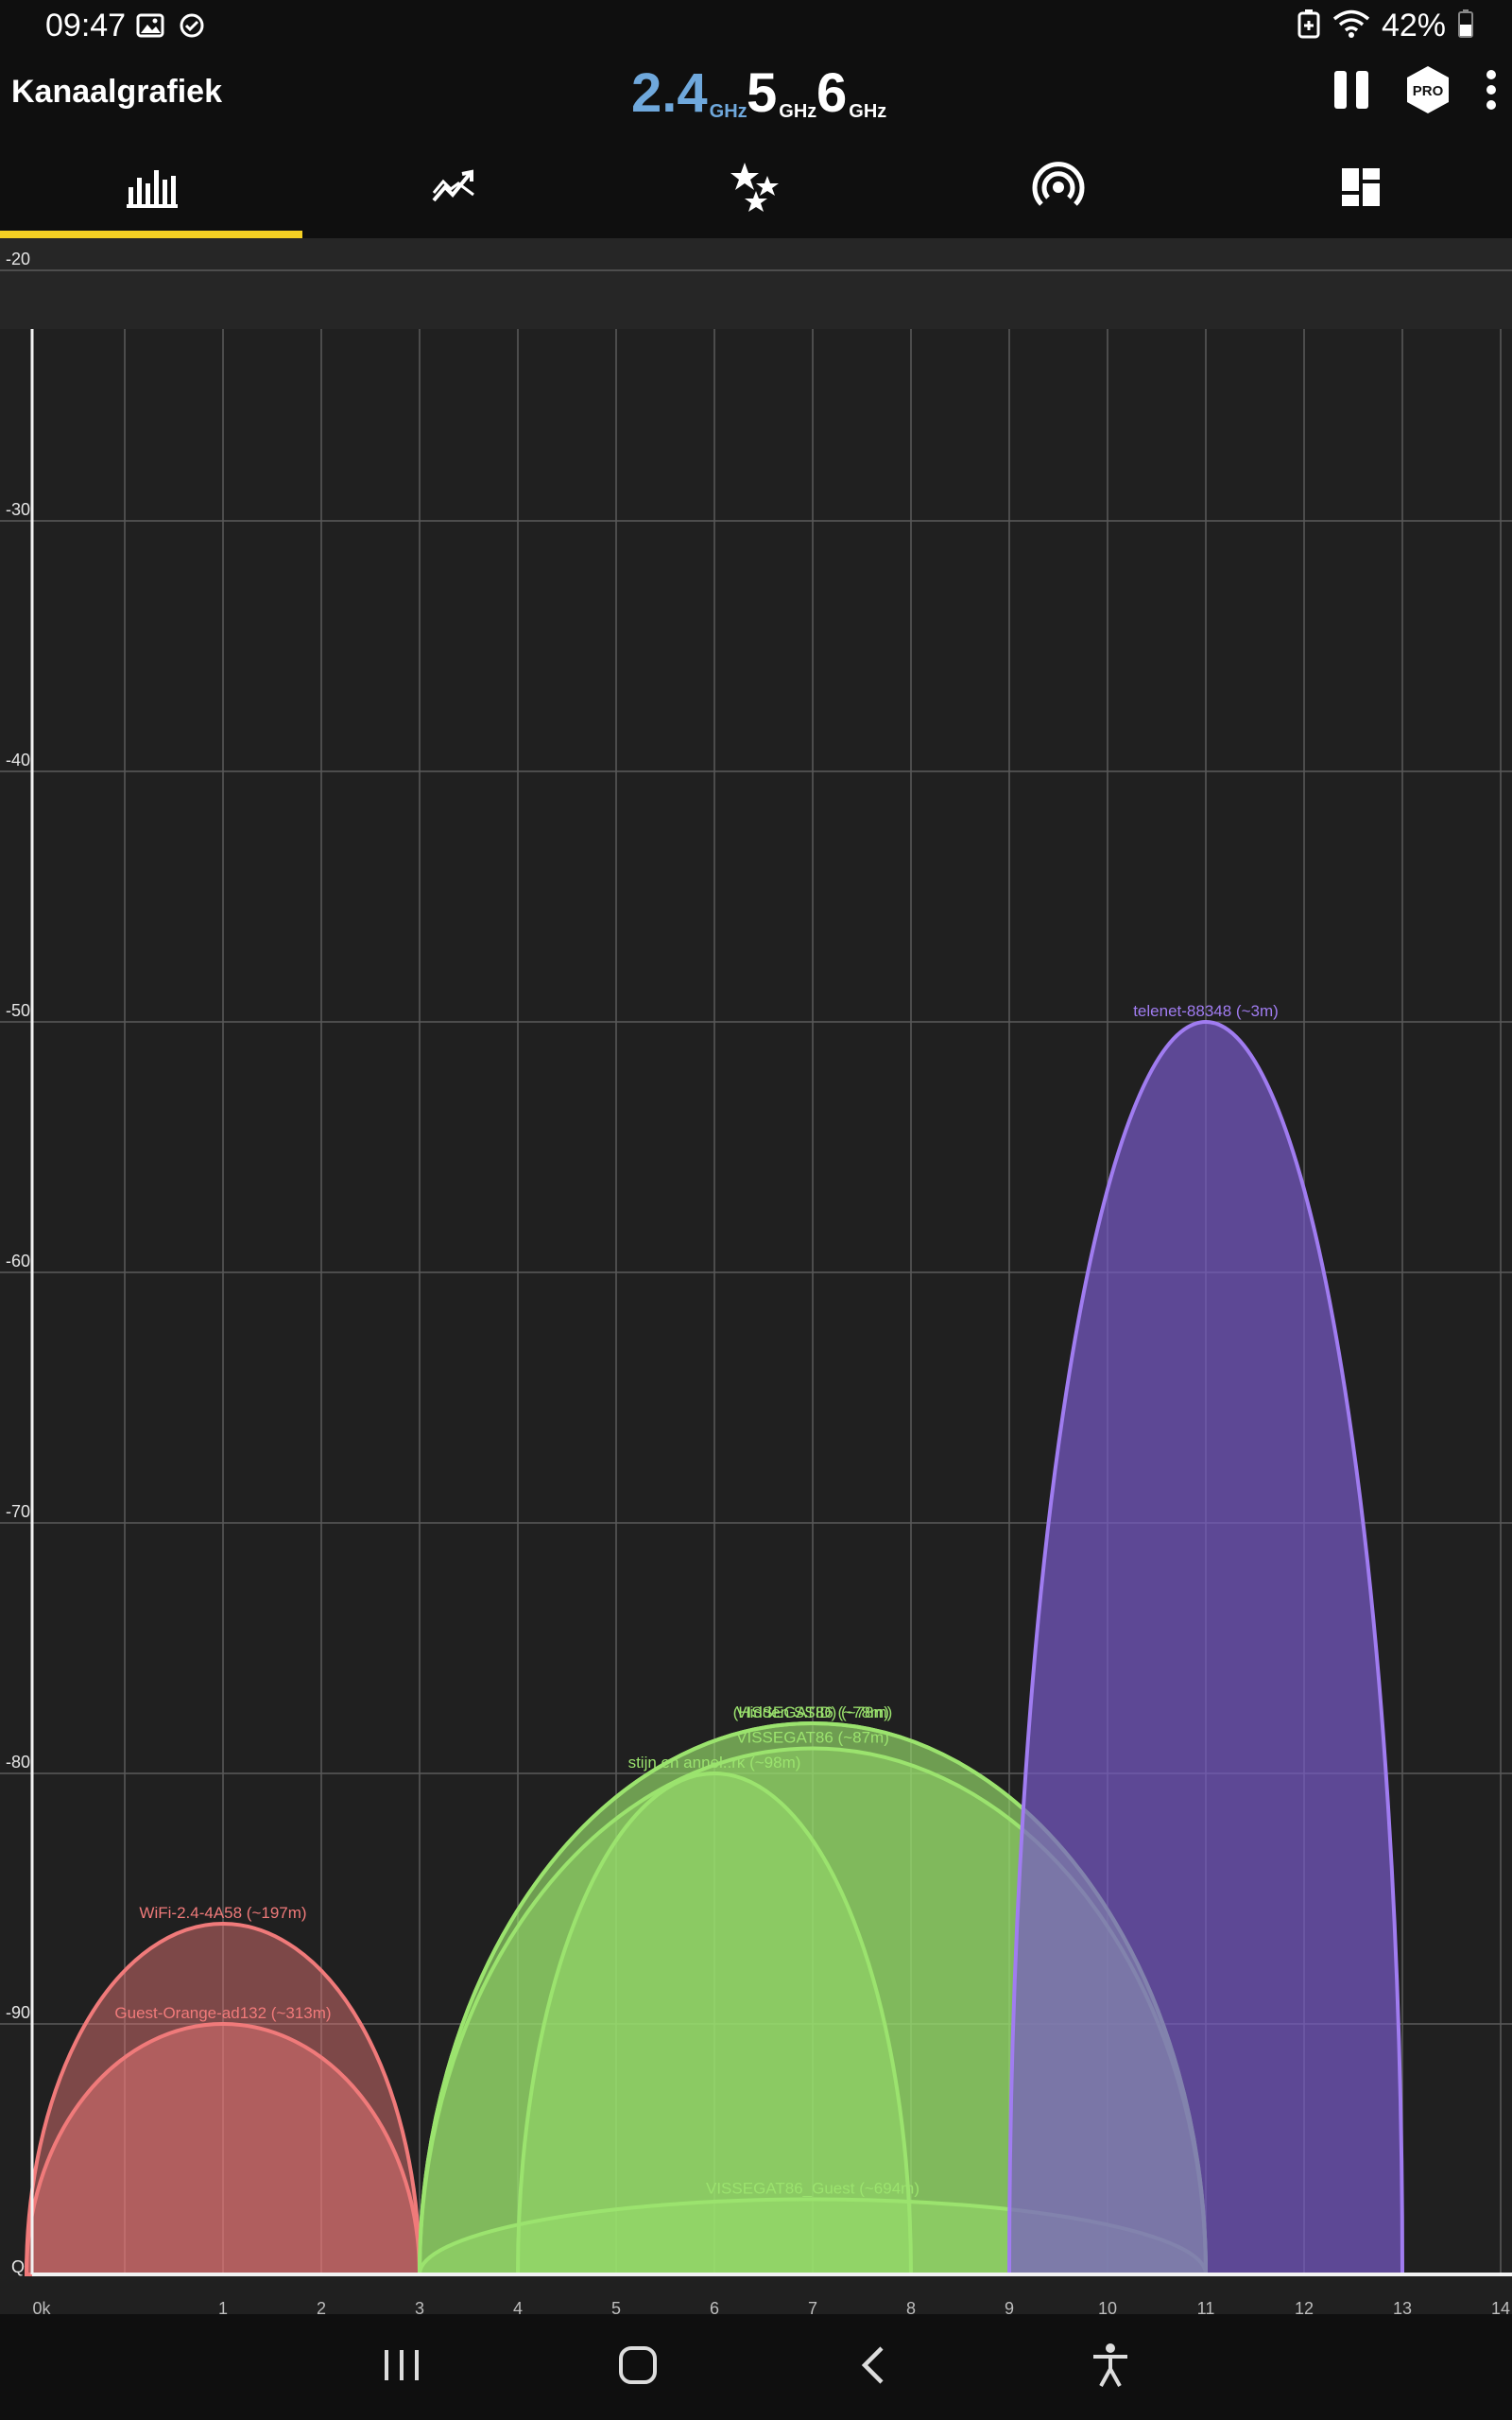  I want to click on wifi-signal-icon, so click(1058, 189).